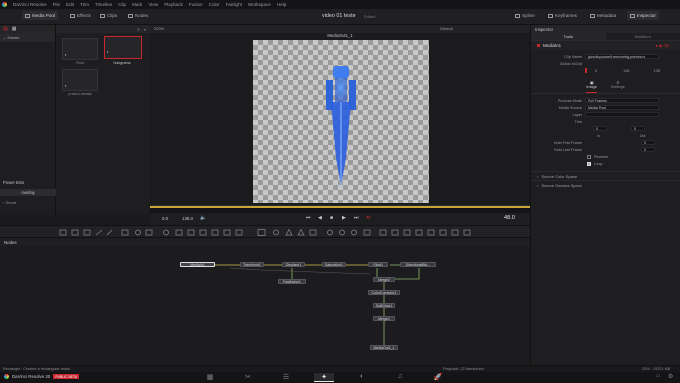 Image resolution: width=680 pixels, height=383 pixels. Describe the element at coordinates (384, 279) in the screenshot. I see `node-merge2: Merge2` at that location.